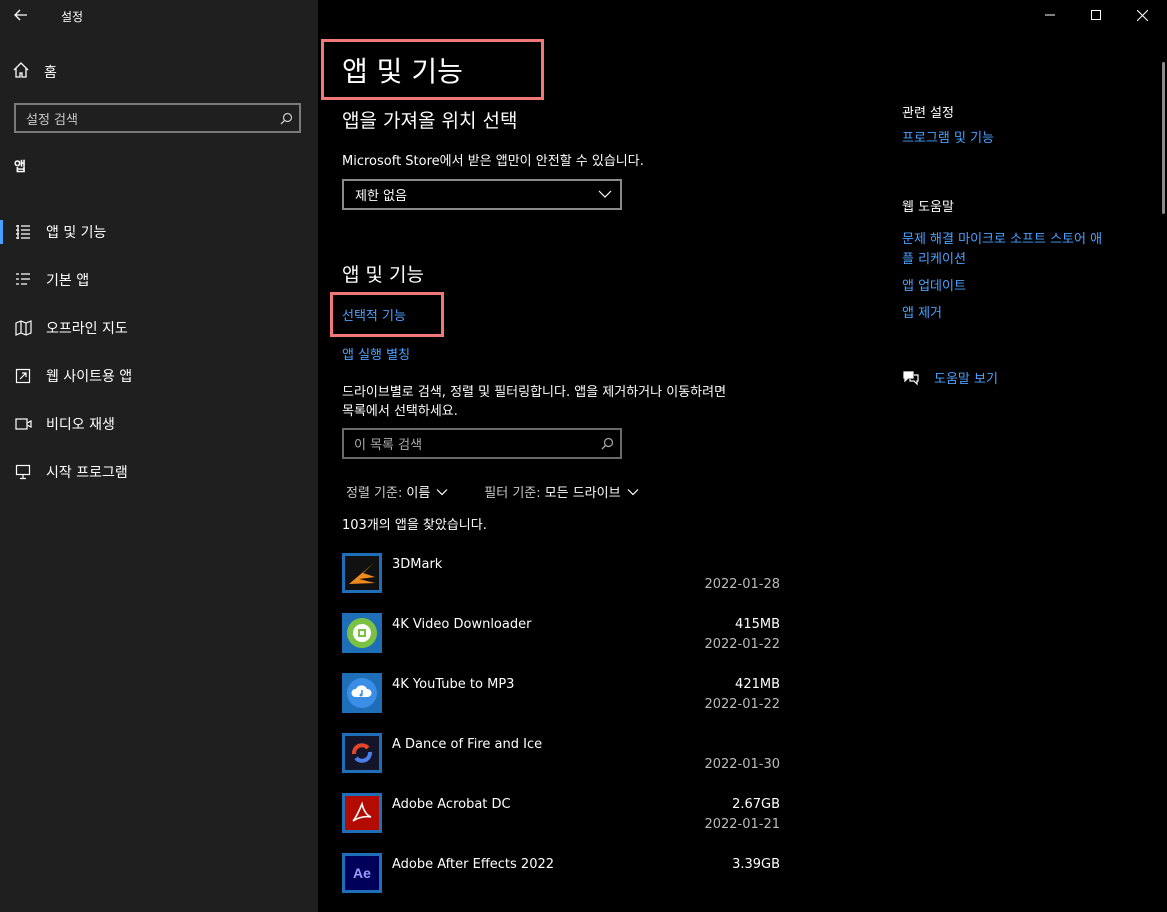  What do you see at coordinates (493, 161) in the screenshot?
I see `source-description: Microsoft Store에서 받은 앱만이 안전할 수 있습니다.` at bounding box center [493, 161].